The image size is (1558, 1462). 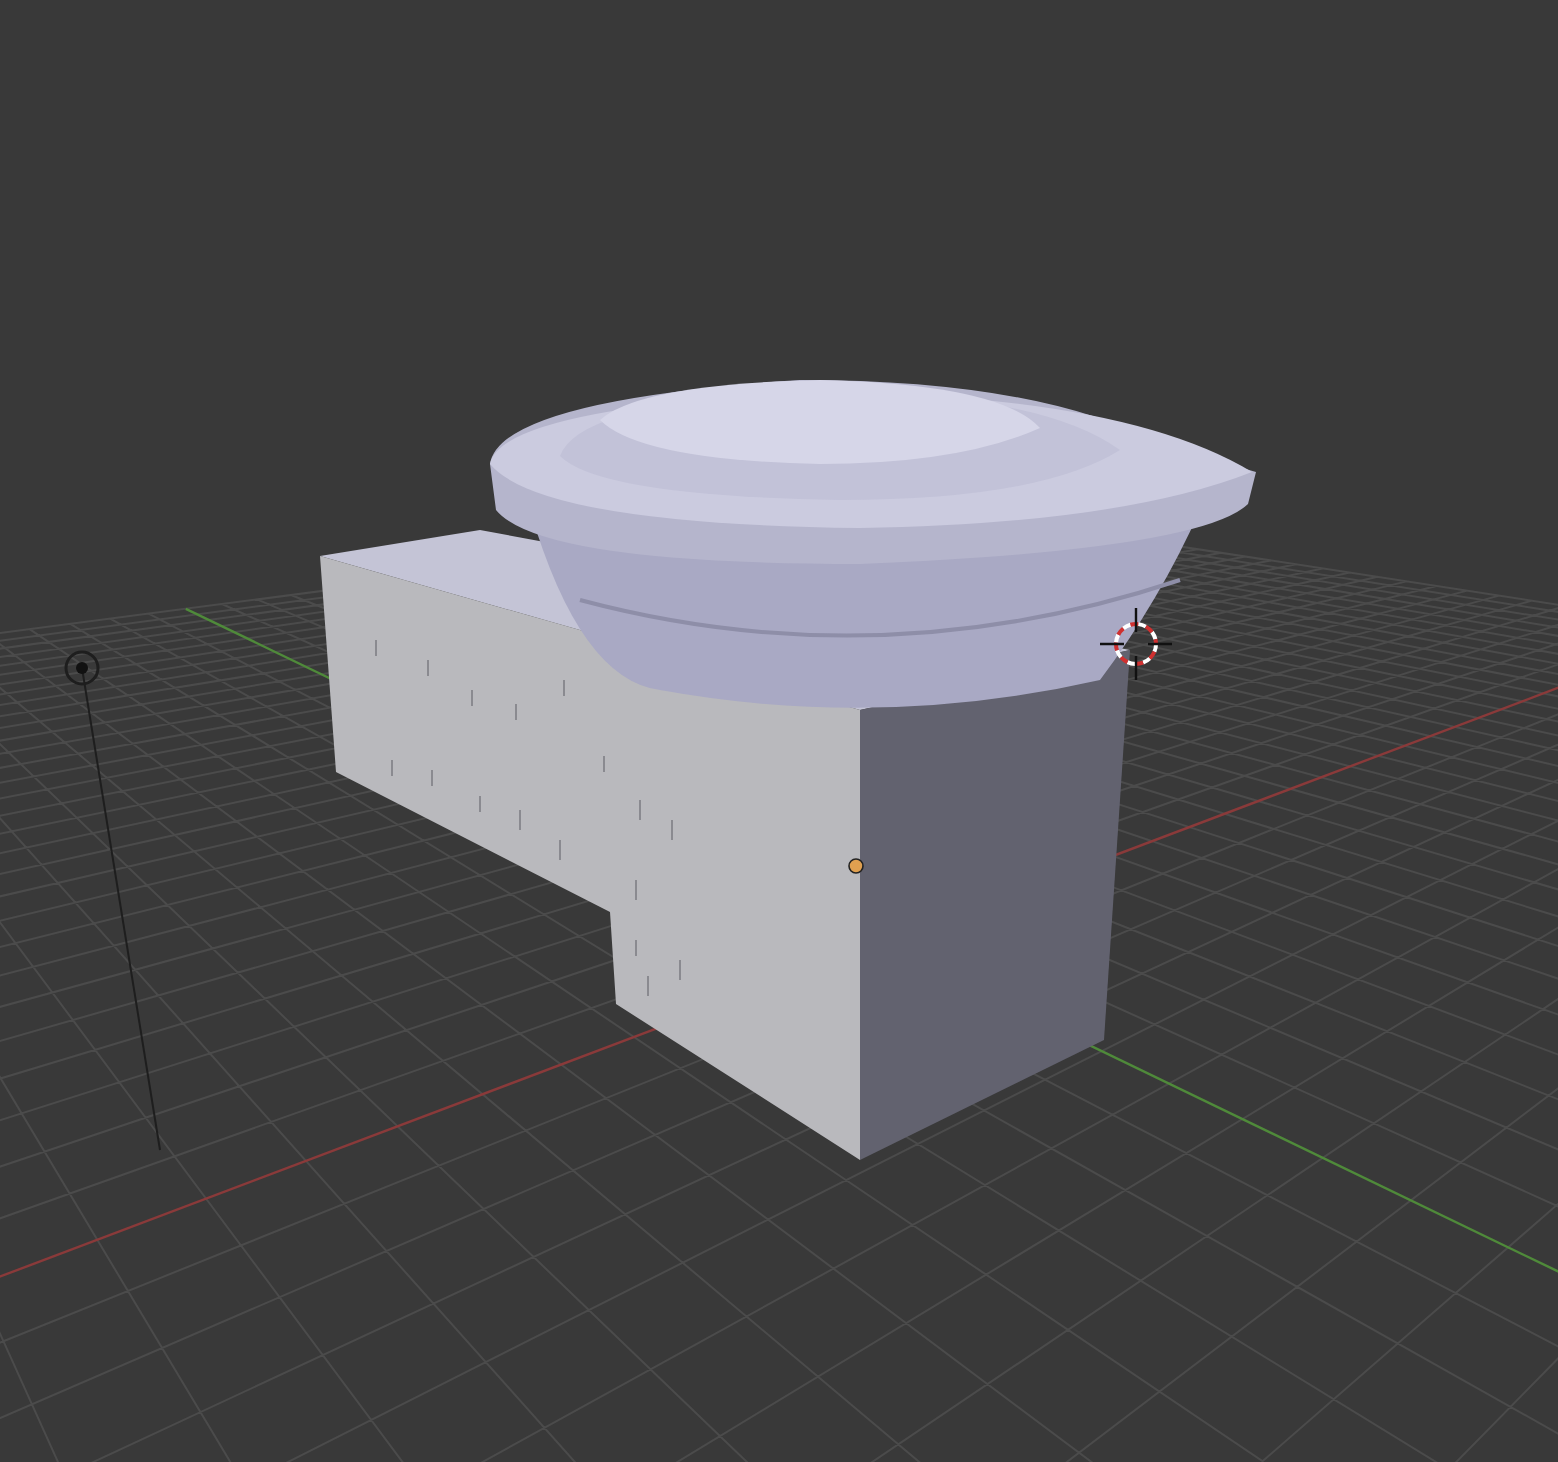 What do you see at coordinates (1136, 644) in the screenshot?
I see `3d-cursor-icon` at bounding box center [1136, 644].